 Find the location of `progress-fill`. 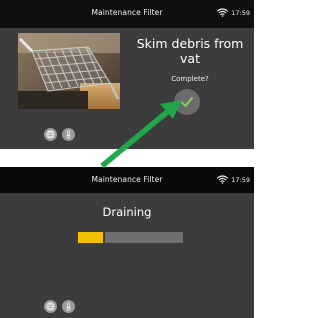

progress-fill is located at coordinates (91, 237).